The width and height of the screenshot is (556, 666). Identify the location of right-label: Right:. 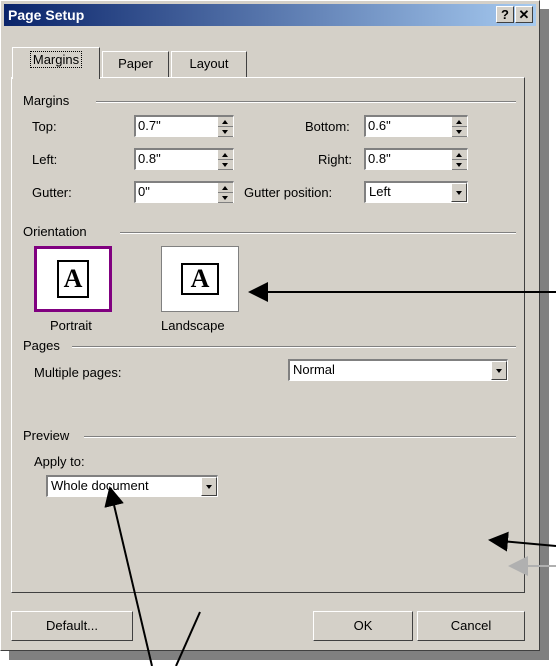
(335, 159).